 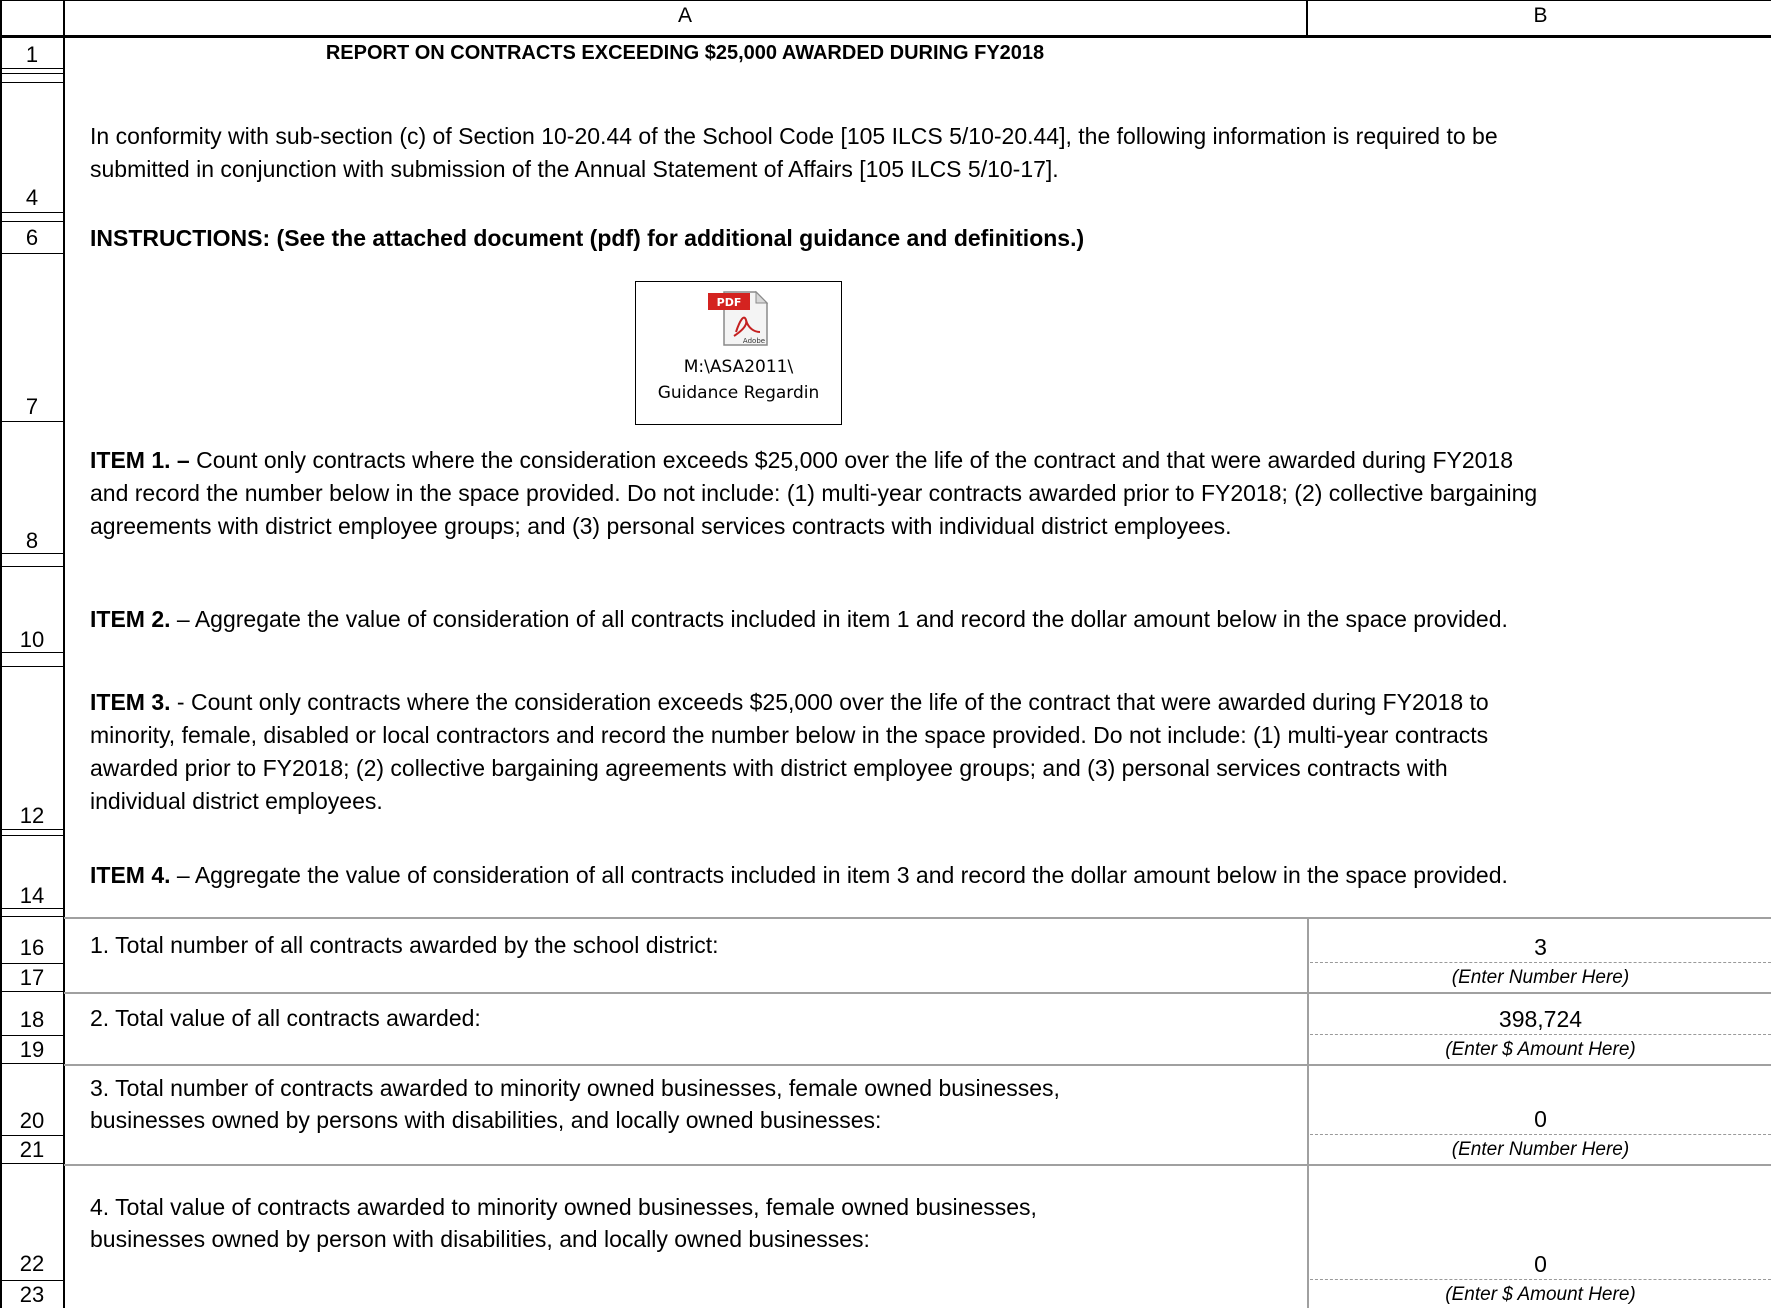 What do you see at coordinates (738, 353) in the screenshot?
I see `pdf-attachment: PDF Adobe M:\ASA2011\ Guidance Regardin` at bounding box center [738, 353].